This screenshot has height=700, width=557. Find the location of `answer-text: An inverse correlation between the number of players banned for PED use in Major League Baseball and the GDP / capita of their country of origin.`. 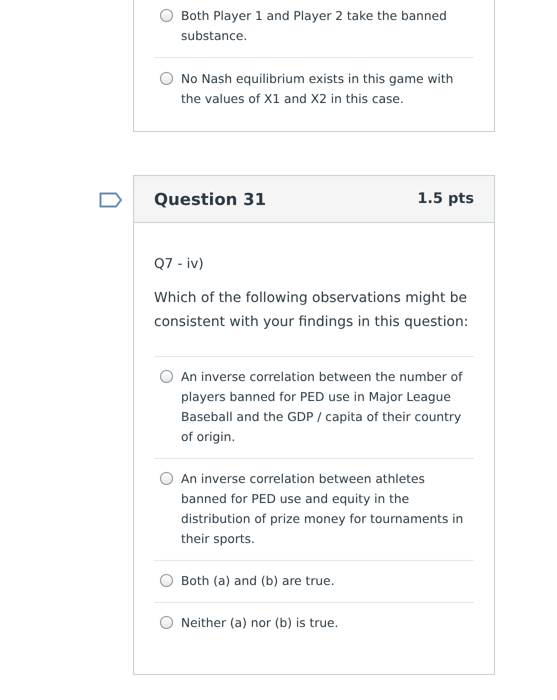

answer-text: An inverse correlation between the number of players banned for PED use in Major League Baseball and the GDP / capita of their country of origin. is located at coordinates (322, 407).